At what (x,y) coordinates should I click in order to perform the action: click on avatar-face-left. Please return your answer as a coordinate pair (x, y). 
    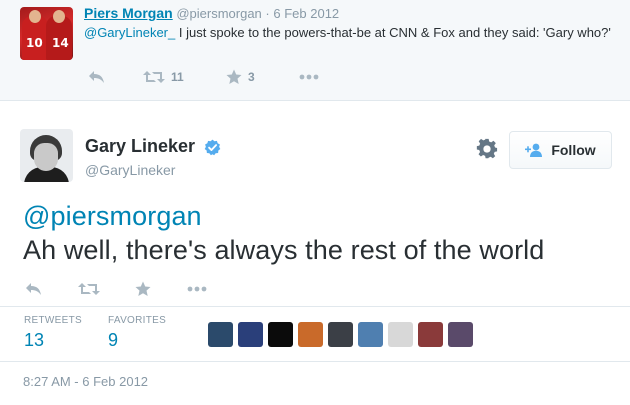
    Looking at the image, I should click on (35, 16).